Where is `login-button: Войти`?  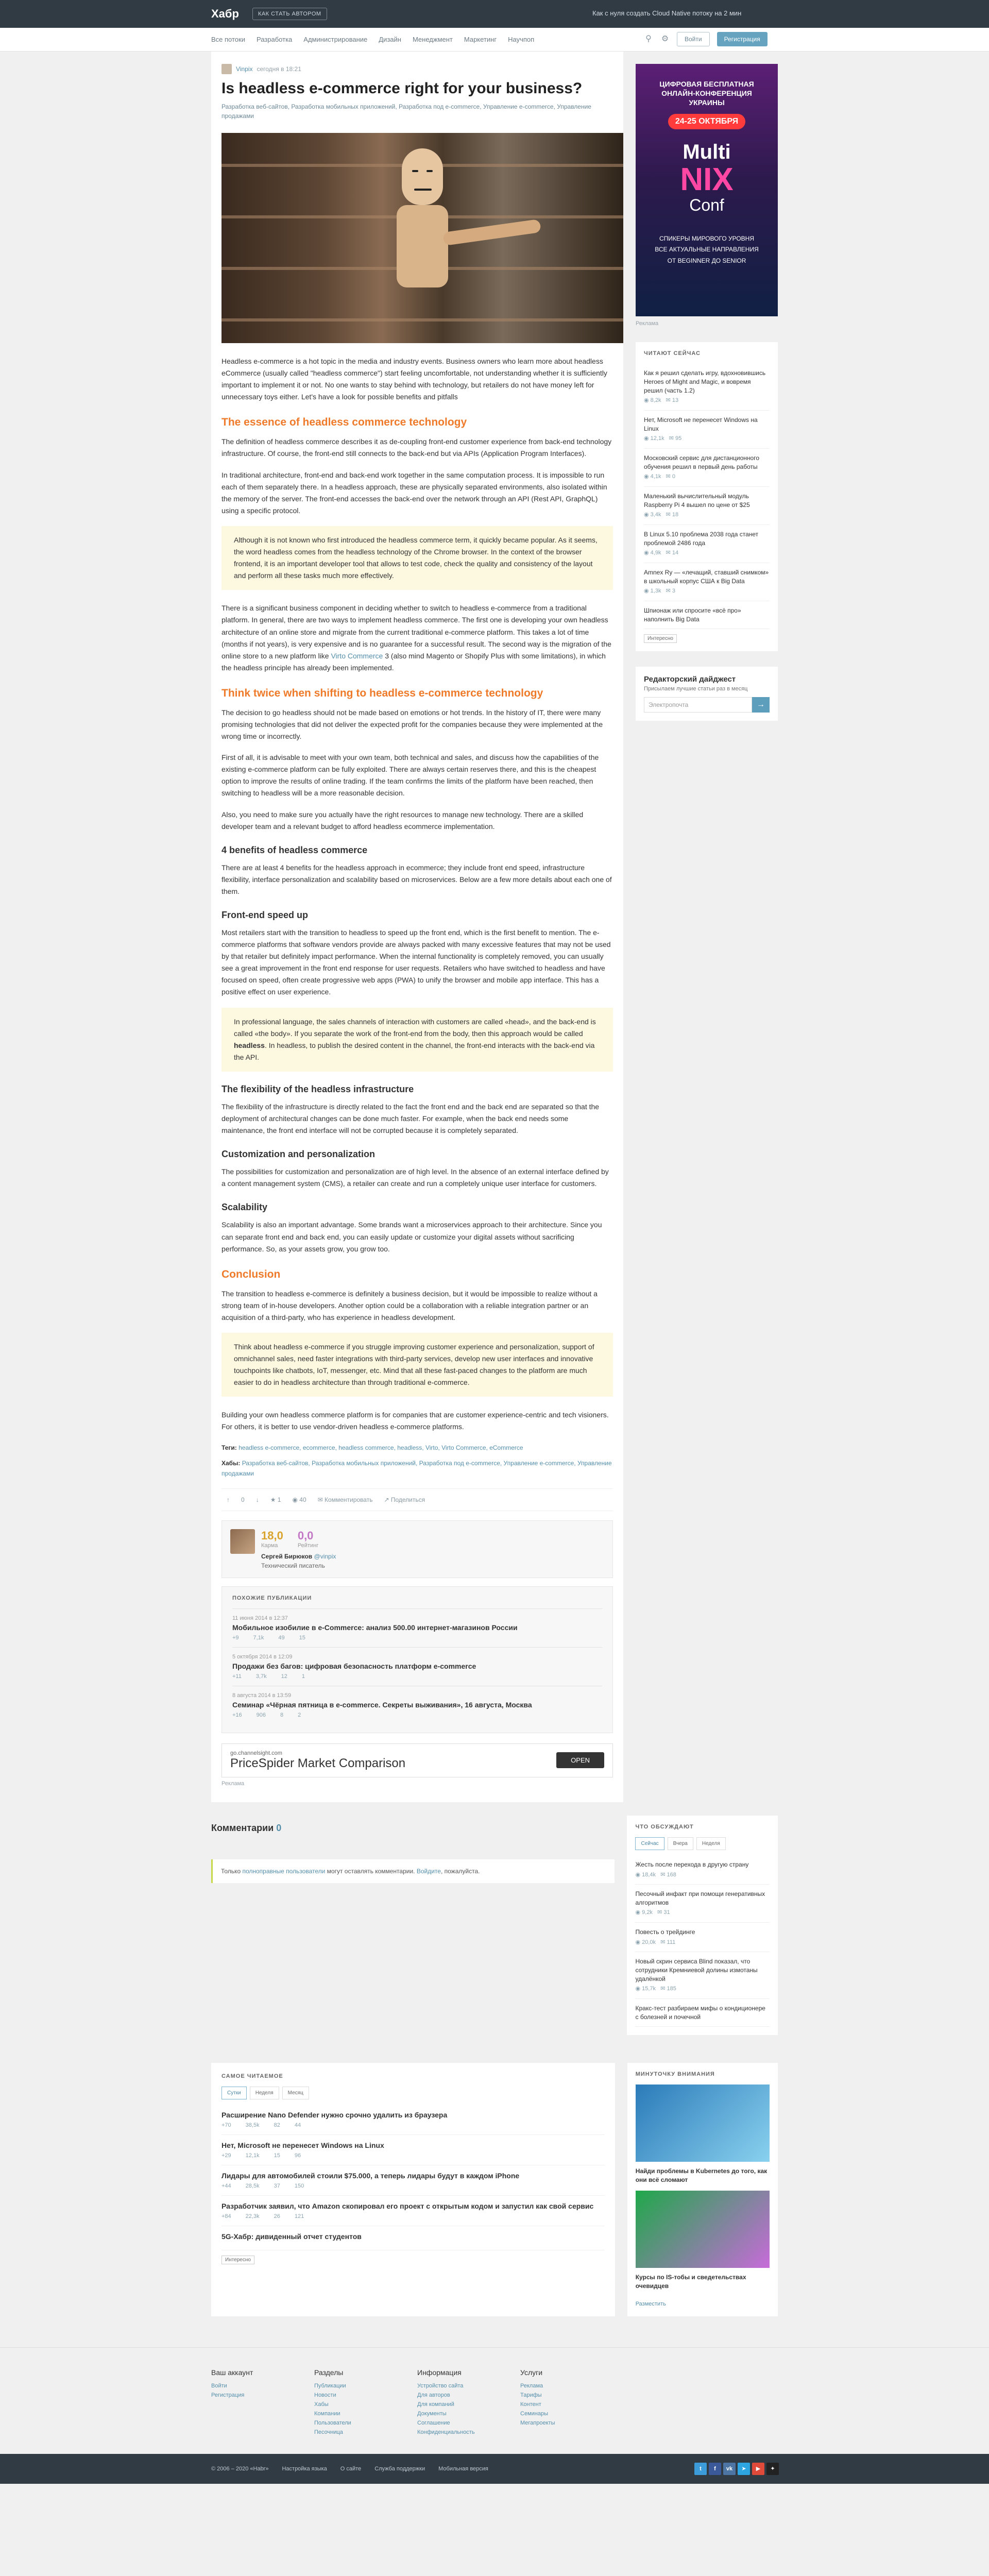 login-button: Войти is located at coordinates (693, 39).